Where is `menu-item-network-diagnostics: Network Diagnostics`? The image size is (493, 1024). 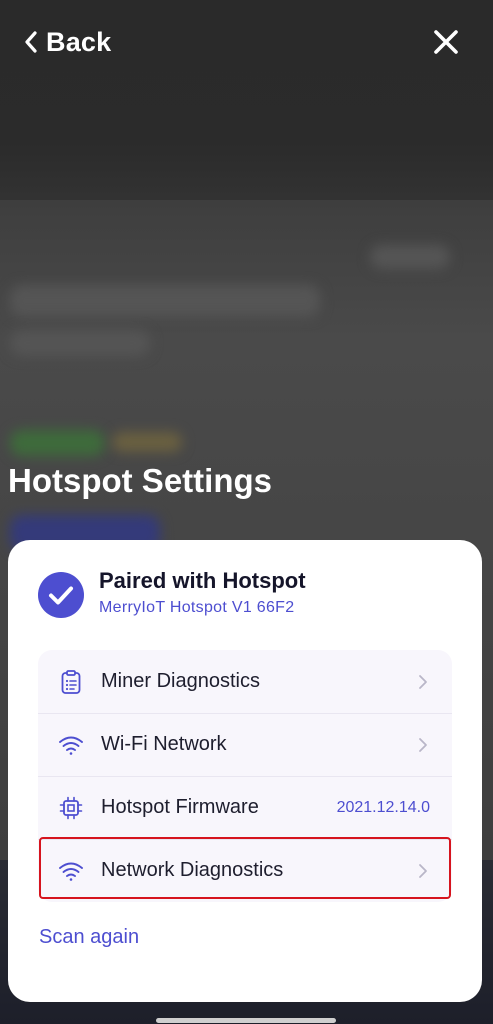 menu-item-network-diagnostics: Network Diagnostics is located at coordinates (245, 870).